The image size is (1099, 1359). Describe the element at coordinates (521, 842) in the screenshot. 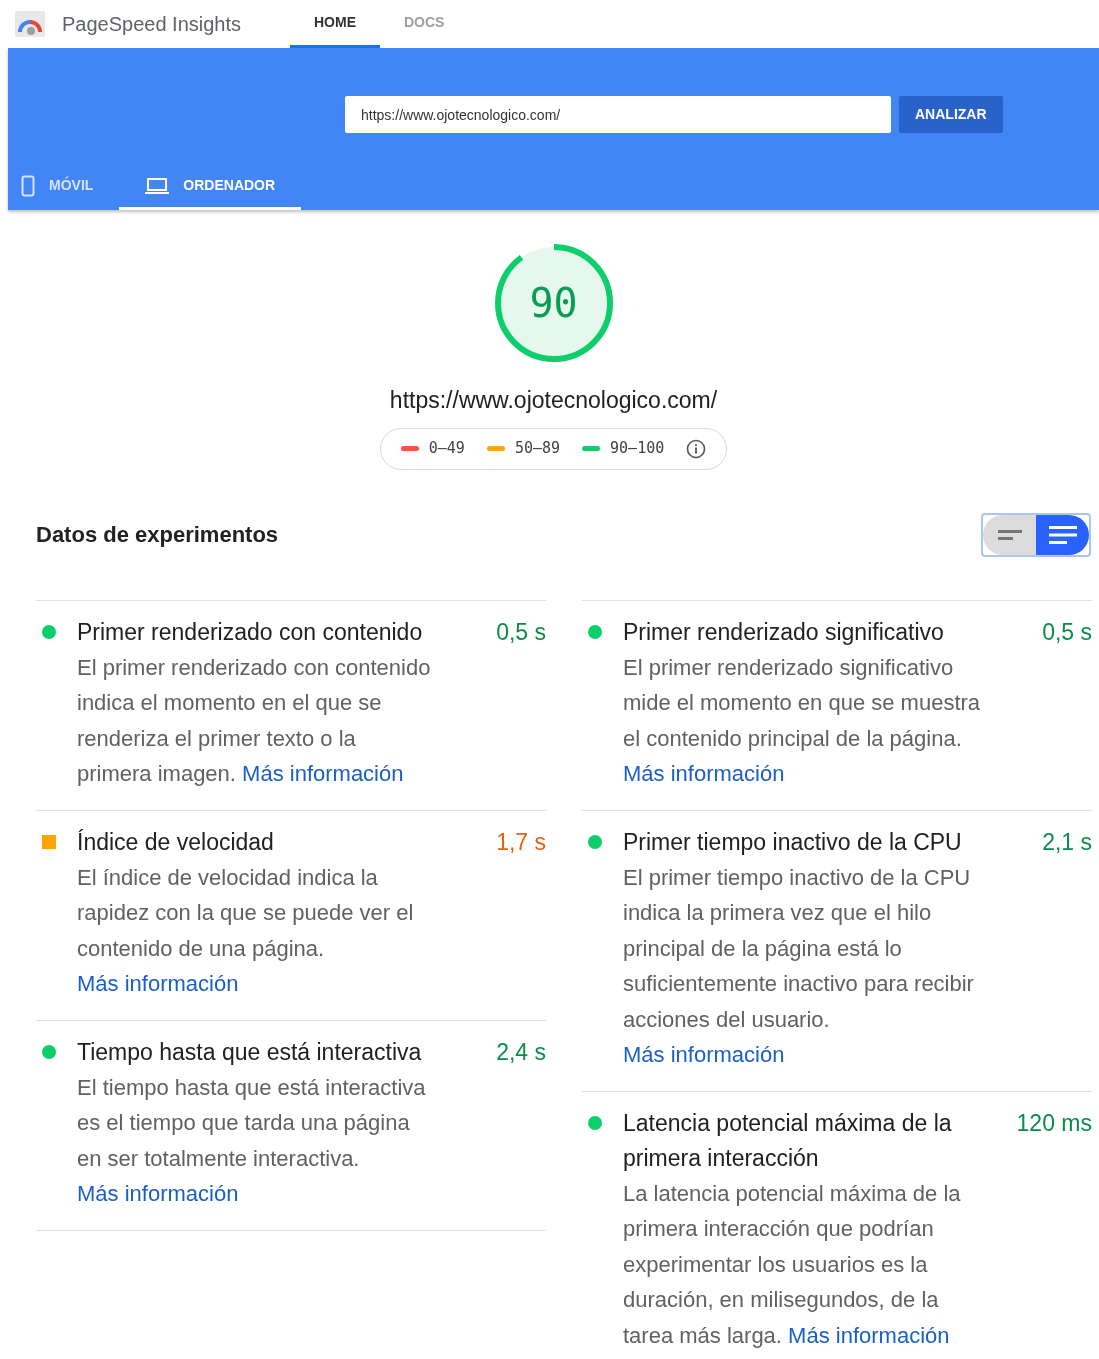

I see `metric-value: 1,7 s` at that location.